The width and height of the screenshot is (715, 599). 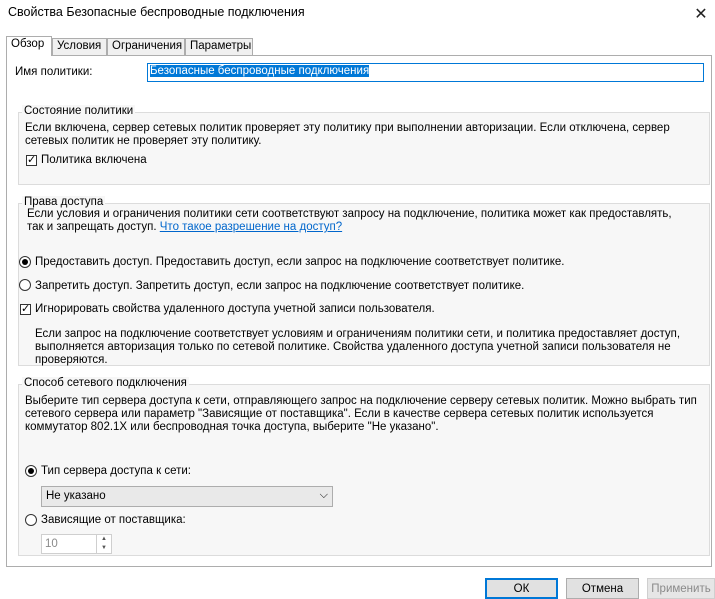 What do you see at coordinates (521, 588) in the screenshot?
I see `ok-button: ОК` at bounding box center [521, 588].